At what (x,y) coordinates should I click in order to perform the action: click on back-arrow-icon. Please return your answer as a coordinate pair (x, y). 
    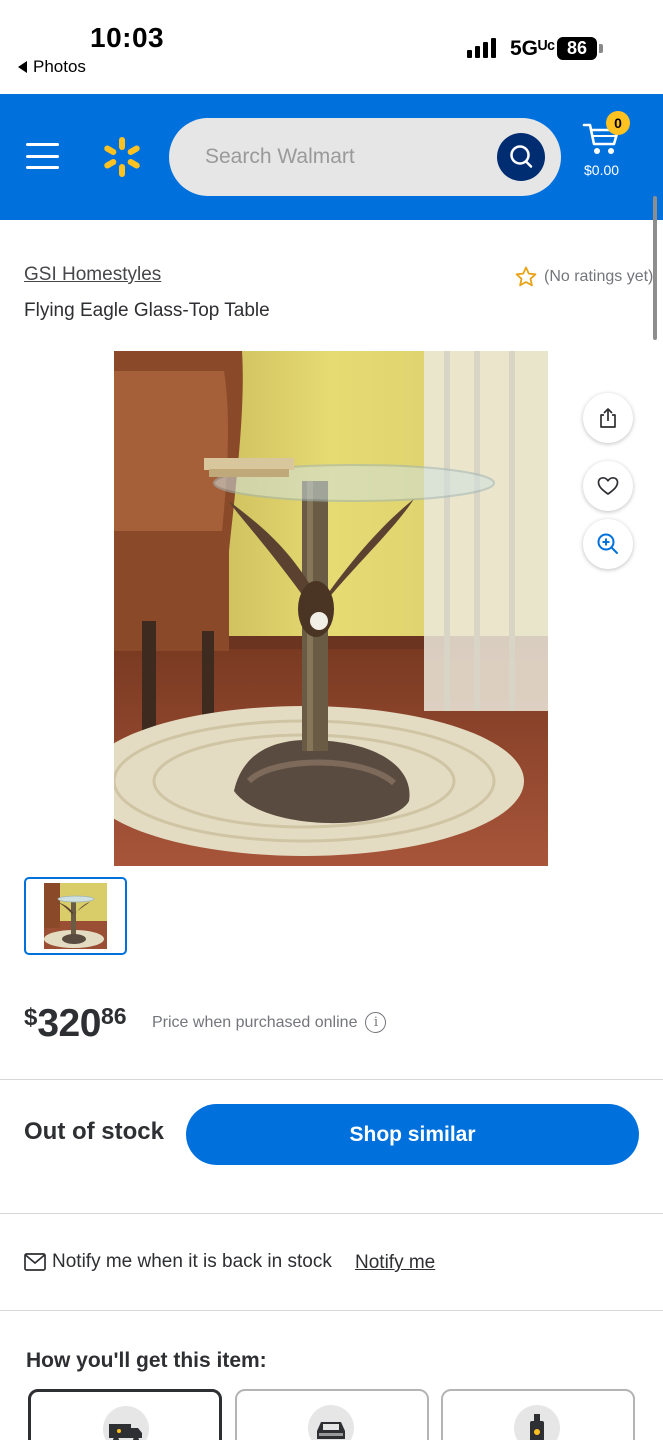
    Looking at the image, I should click on (22, 67).